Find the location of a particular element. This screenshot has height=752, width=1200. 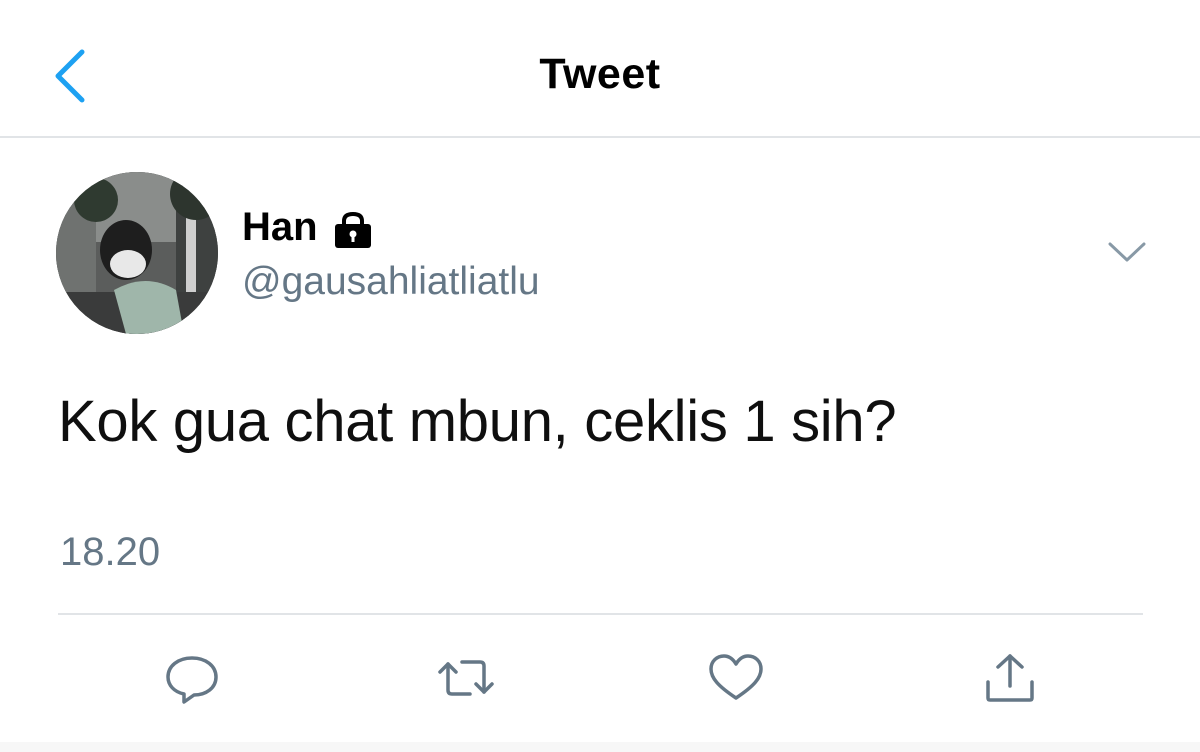

author-name-row: Han is located at coordinates (308, 227).